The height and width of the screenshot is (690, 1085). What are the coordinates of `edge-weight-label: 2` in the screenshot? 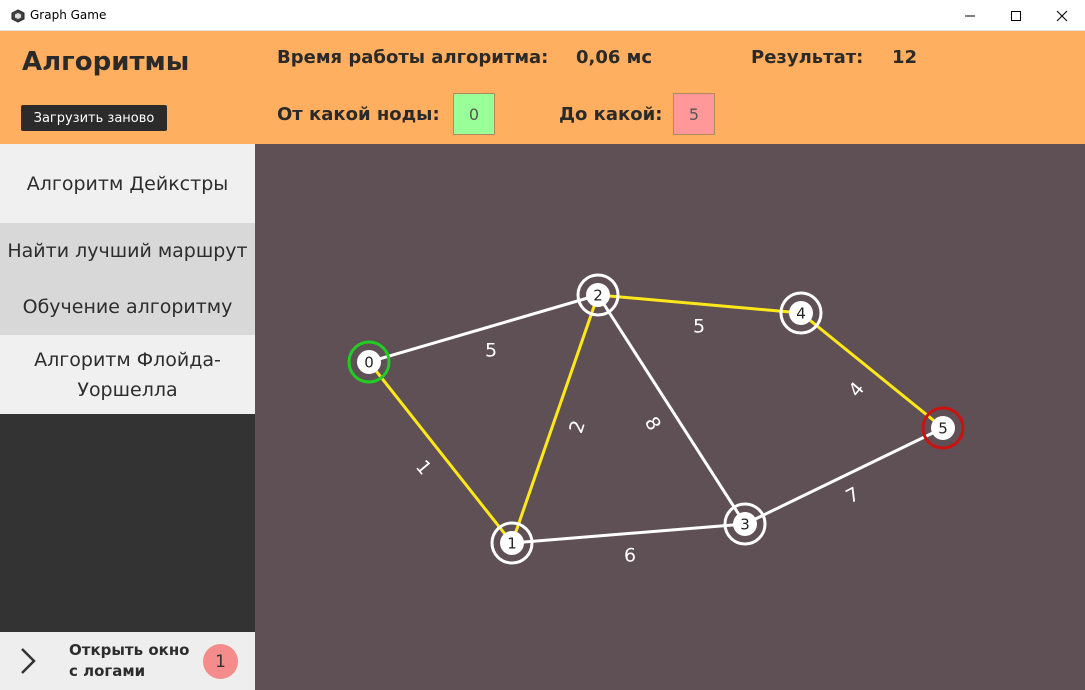 It's located at (577, 427).